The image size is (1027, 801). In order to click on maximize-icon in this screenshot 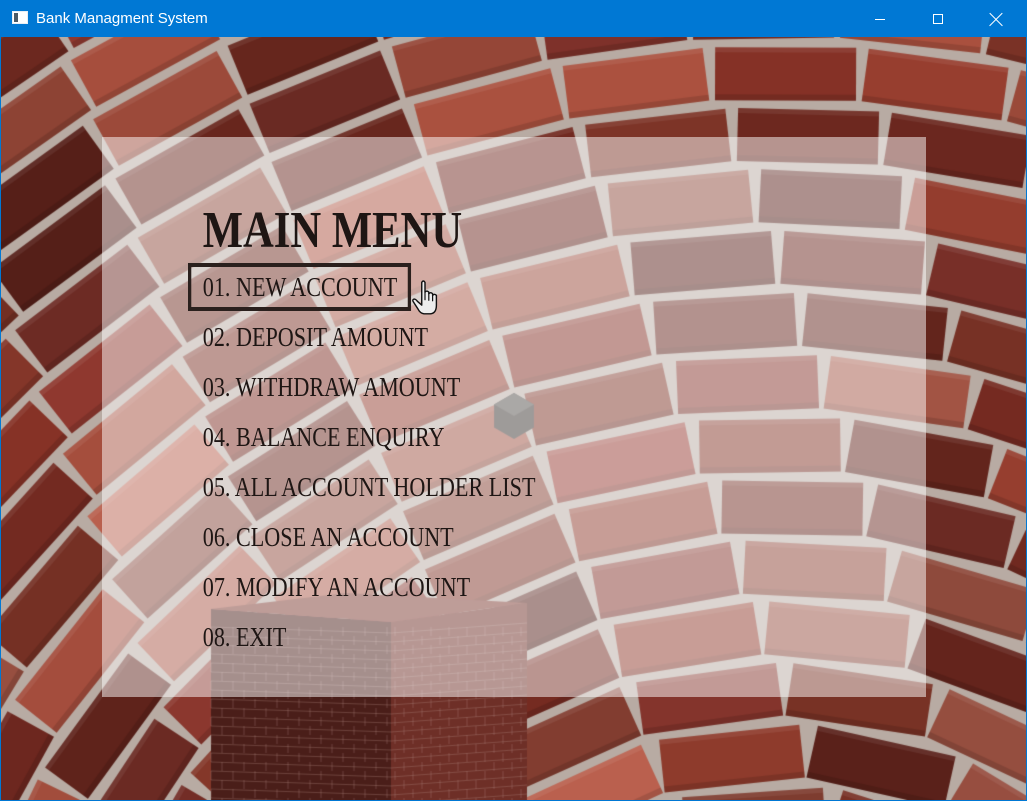, I will do `click(938, 19)`.